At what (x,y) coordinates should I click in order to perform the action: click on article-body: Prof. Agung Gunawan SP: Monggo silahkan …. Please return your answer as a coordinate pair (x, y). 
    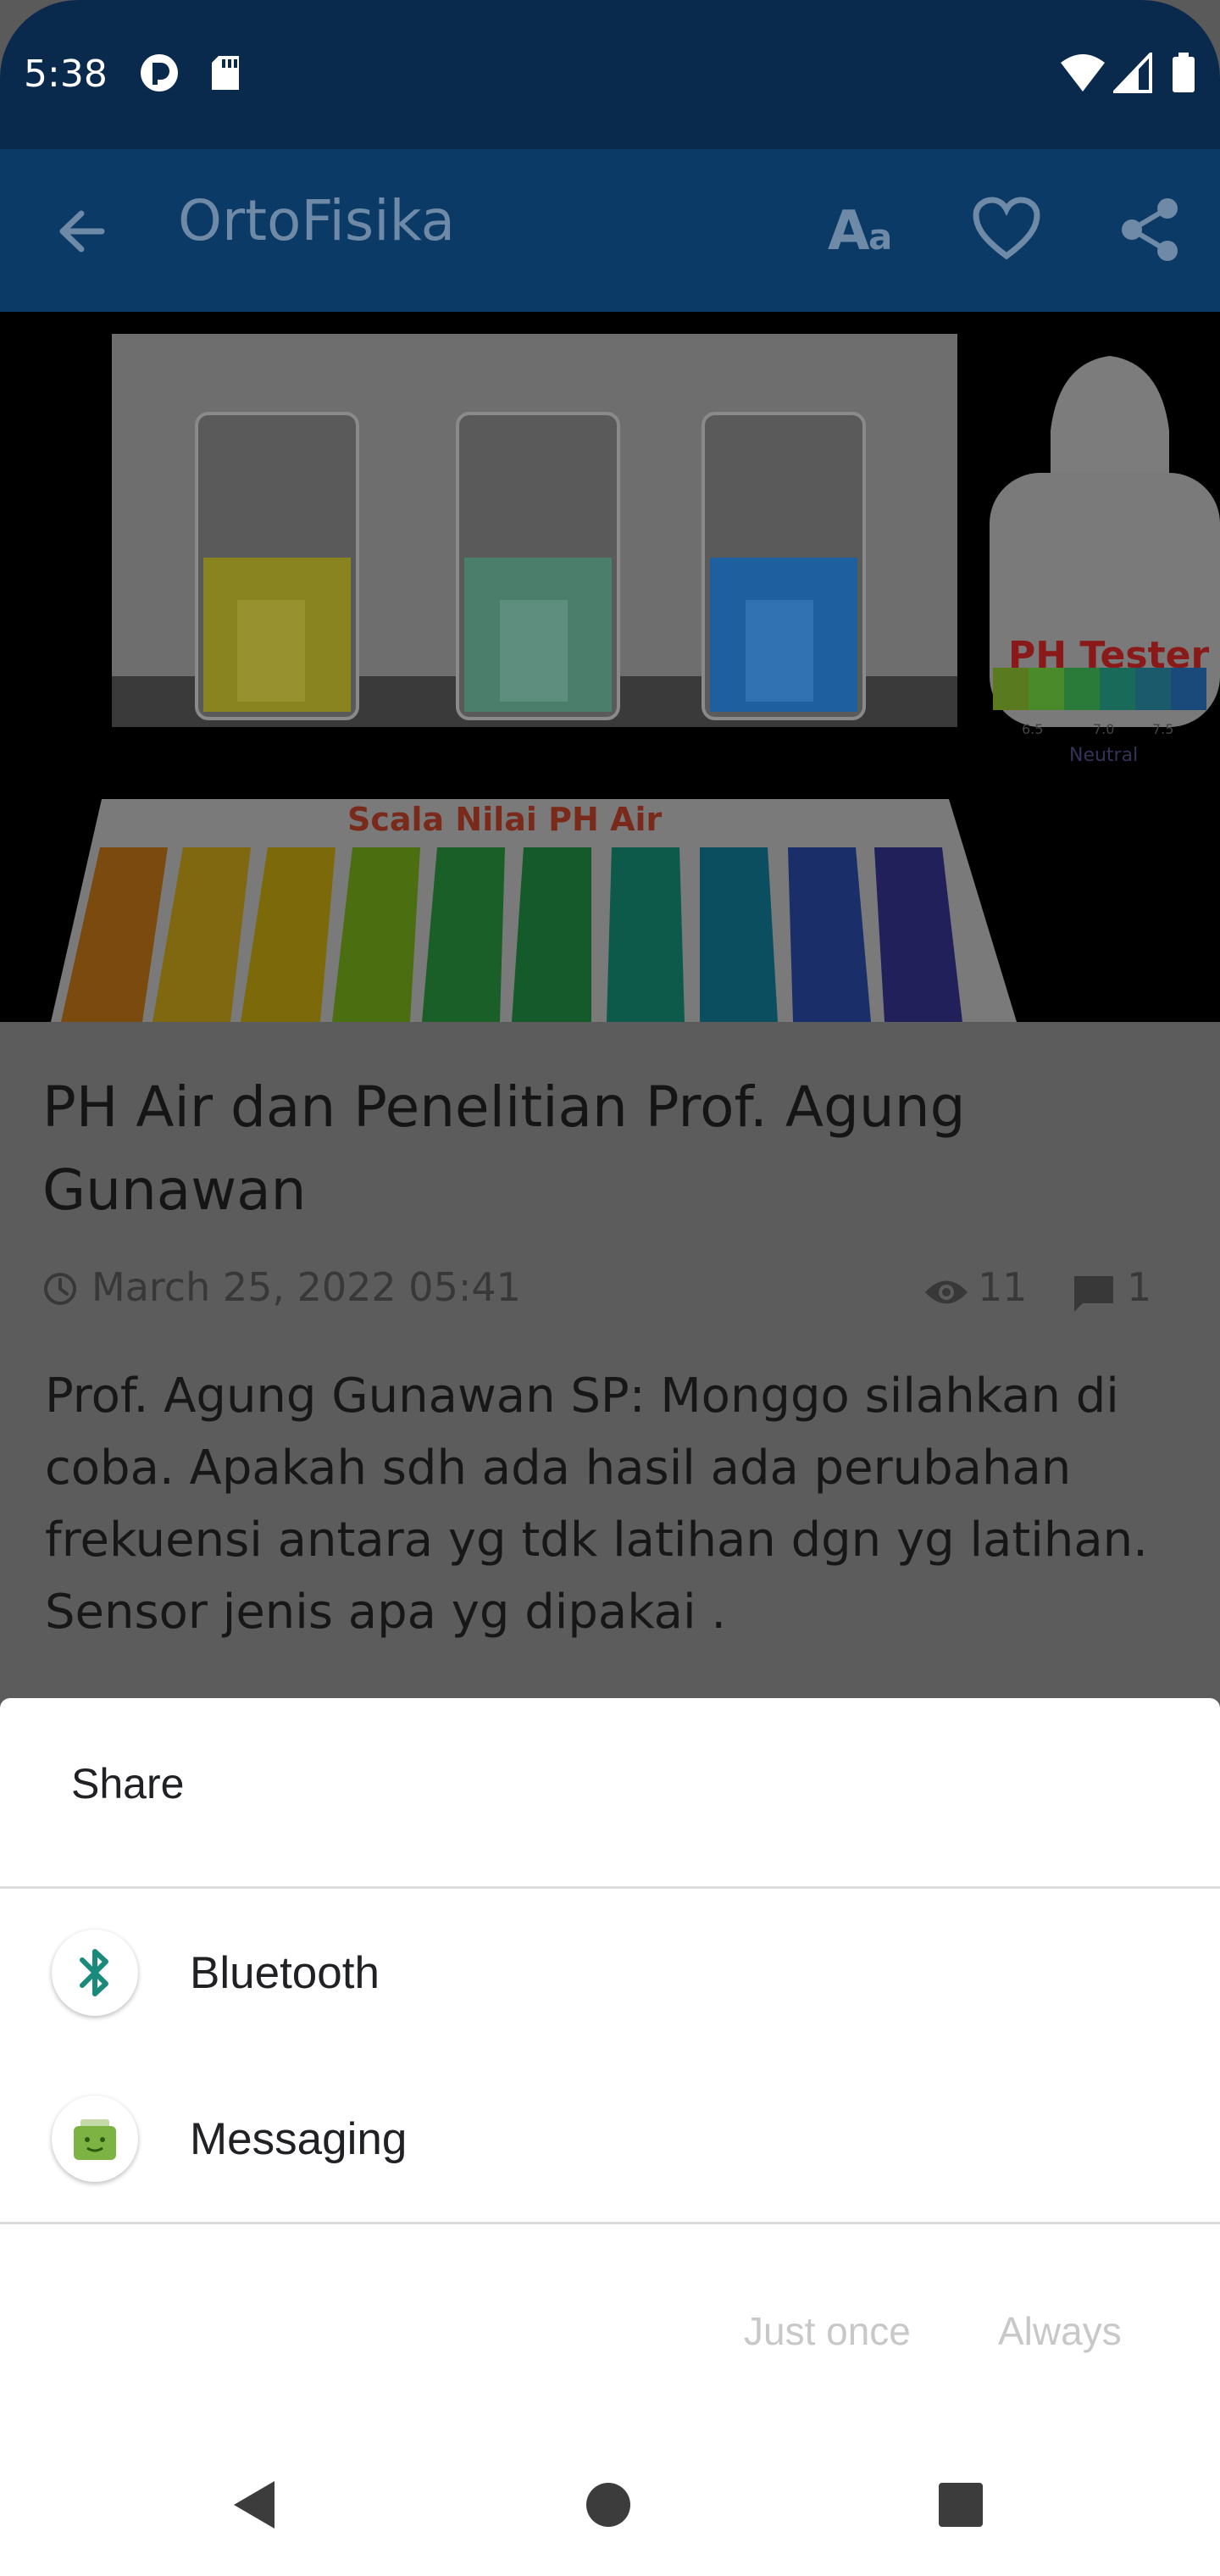
    Looking at the image, I should click on (596, 1504).